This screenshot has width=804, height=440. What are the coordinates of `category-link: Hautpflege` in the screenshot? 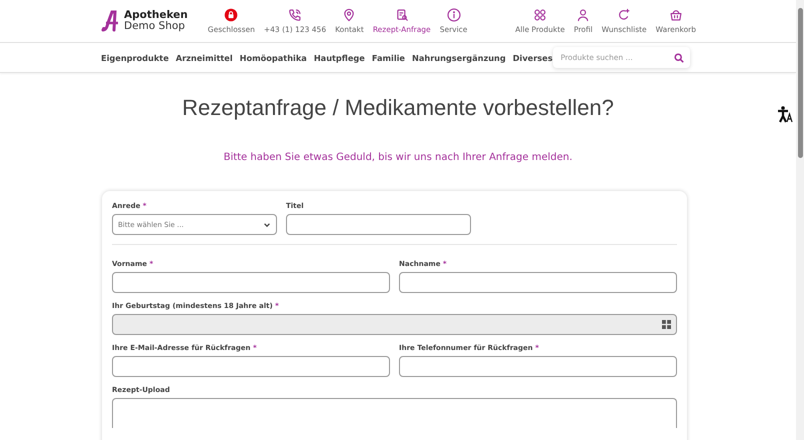 It's located at (339, 57).